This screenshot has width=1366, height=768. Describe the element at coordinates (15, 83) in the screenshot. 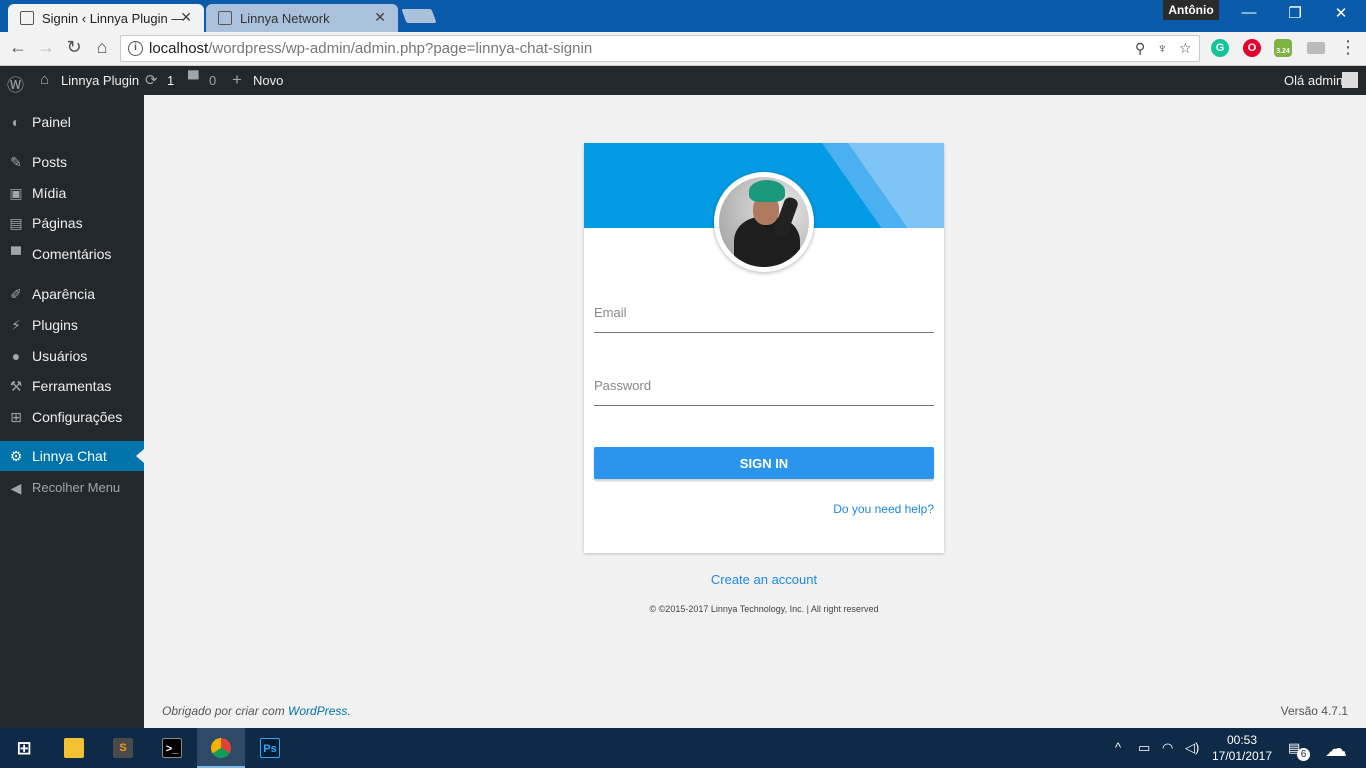

I see `wordpress-logo-icon: Ⓦ` at that location.